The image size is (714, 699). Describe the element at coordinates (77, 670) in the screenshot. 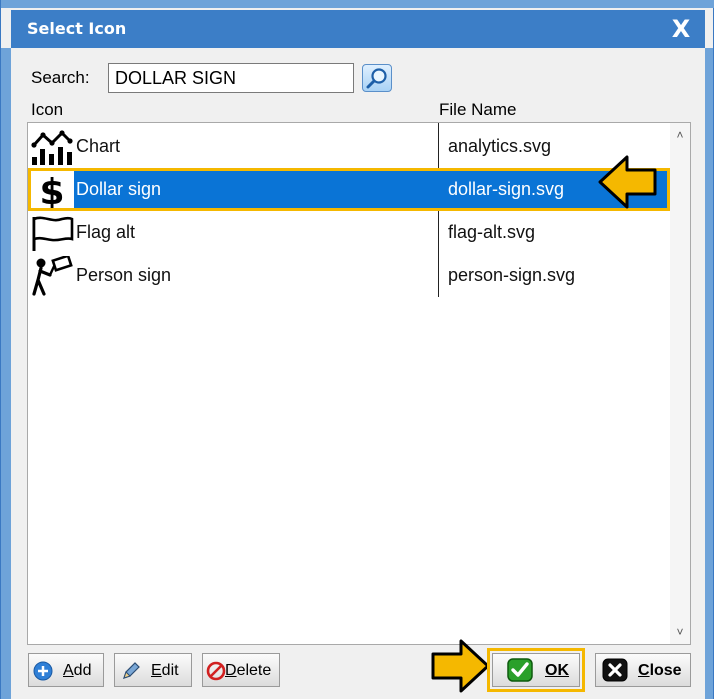

I see `add-label: Add` at that location.